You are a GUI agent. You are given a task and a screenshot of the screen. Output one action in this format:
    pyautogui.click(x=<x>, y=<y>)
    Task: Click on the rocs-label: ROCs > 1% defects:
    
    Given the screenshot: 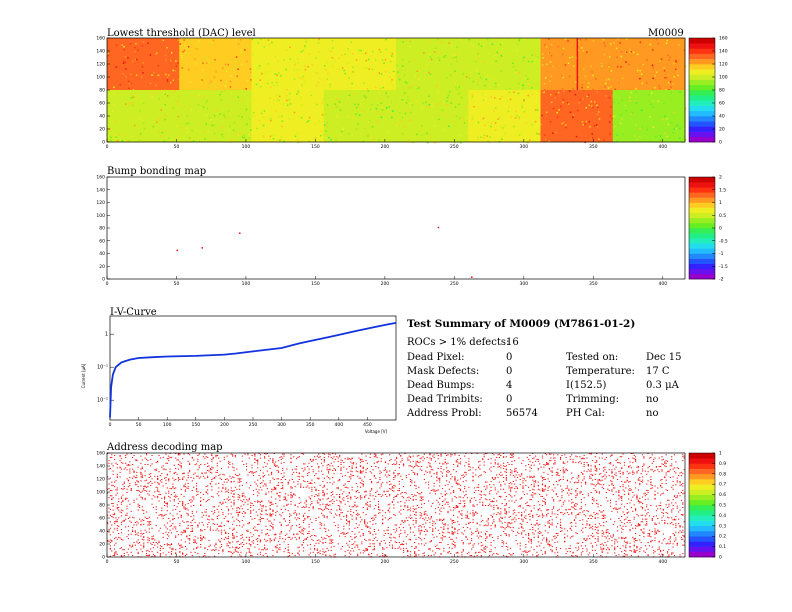 What is the action you would take?
    pyautogui.click(x=458, y=342)
    